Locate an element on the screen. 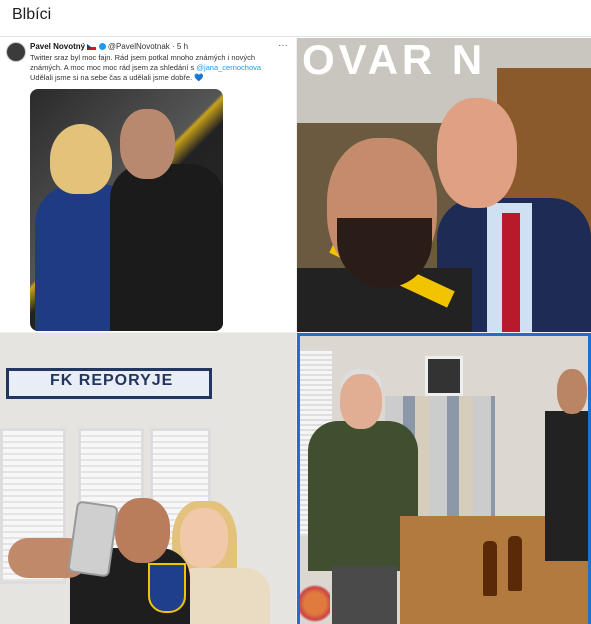  header-divider is located at coordinates (295, 36).